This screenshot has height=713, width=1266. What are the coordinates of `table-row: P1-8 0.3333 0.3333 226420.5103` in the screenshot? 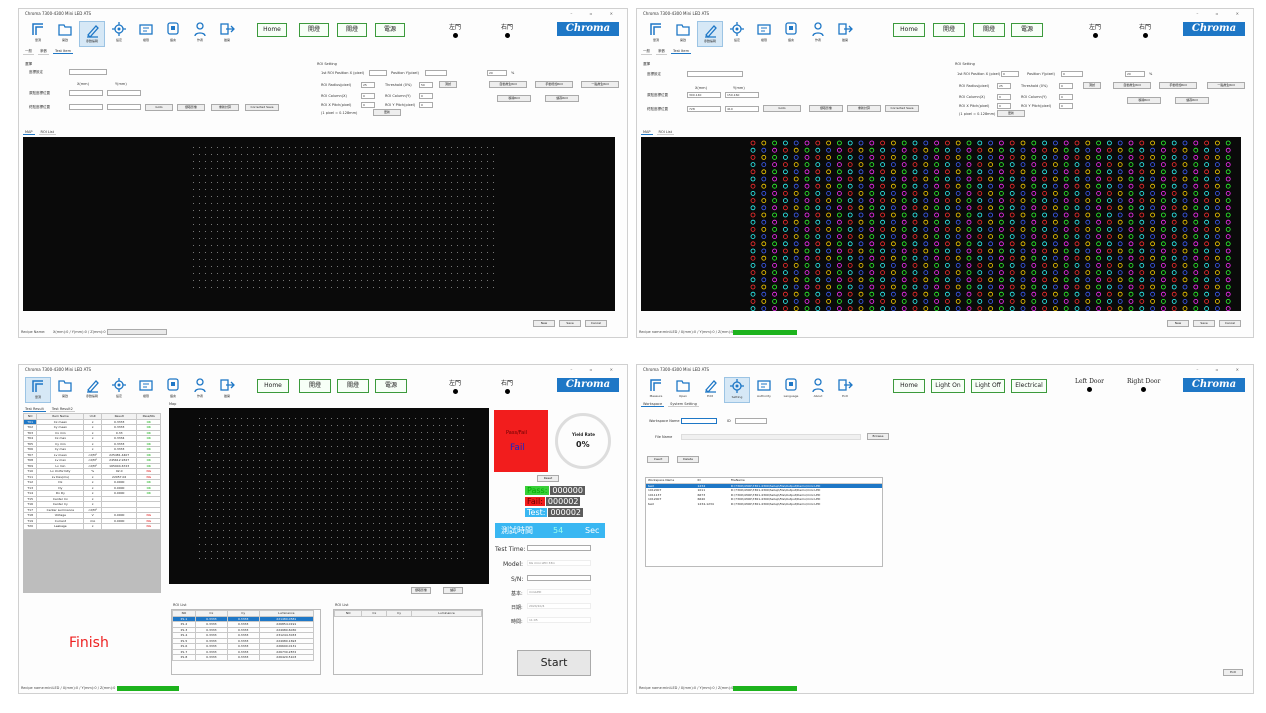 It's located at (243, 657).